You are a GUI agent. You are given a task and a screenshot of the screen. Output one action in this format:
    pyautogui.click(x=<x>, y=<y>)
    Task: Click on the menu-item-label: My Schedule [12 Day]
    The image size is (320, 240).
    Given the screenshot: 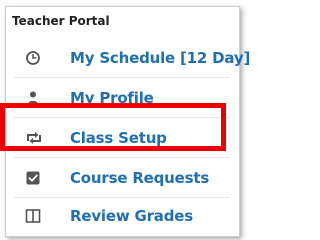 What is the action you would take?
    pyautogui.click(x=160, y=58)
    